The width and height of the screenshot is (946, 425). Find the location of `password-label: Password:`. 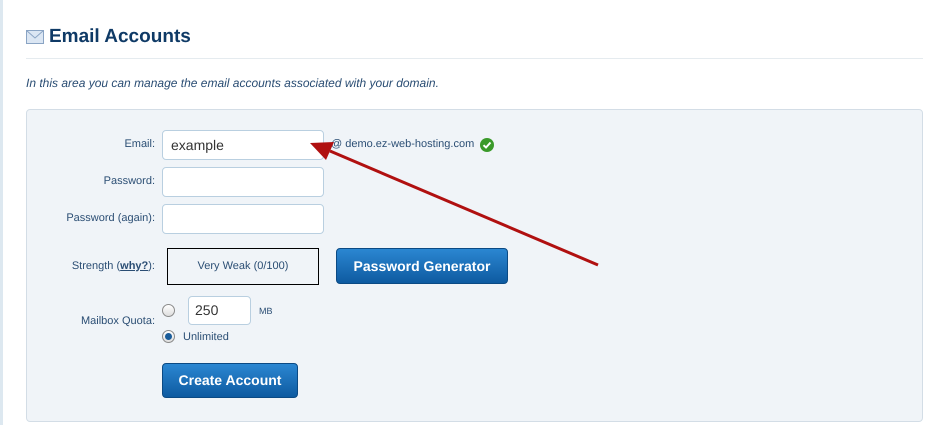

password-label: Password: is located at coordinates (129, 181).